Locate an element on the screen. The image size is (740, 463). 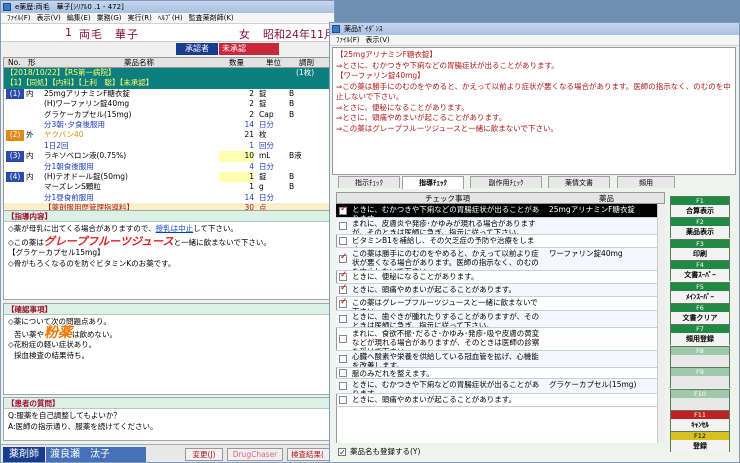
confirm-line-2: 苦い薬や粉薬は飲めない。 is located at coordinates (167, 333).